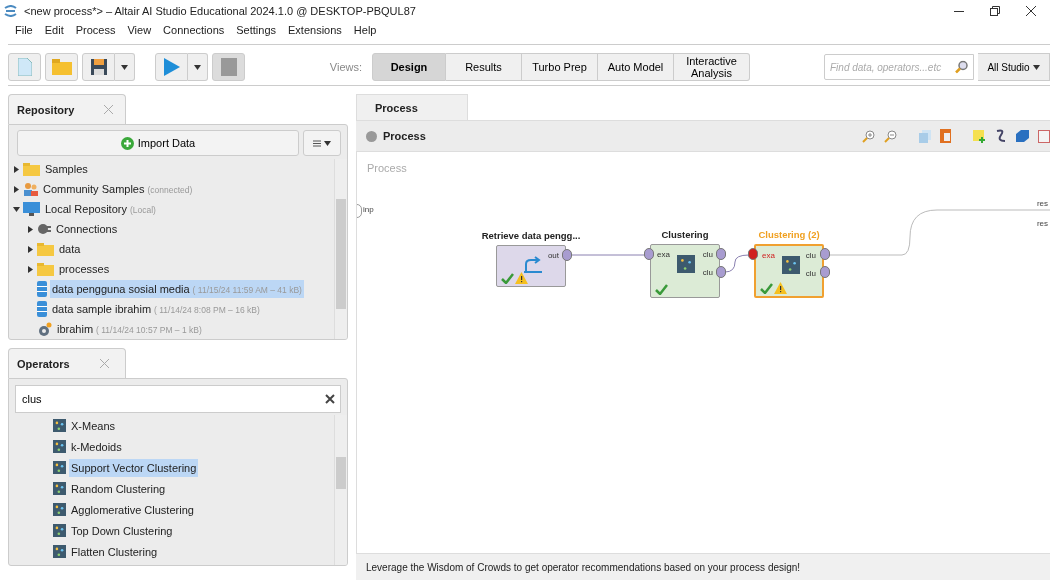  I want to click on view-tab: Interactive Analysis, so click(712, 67).